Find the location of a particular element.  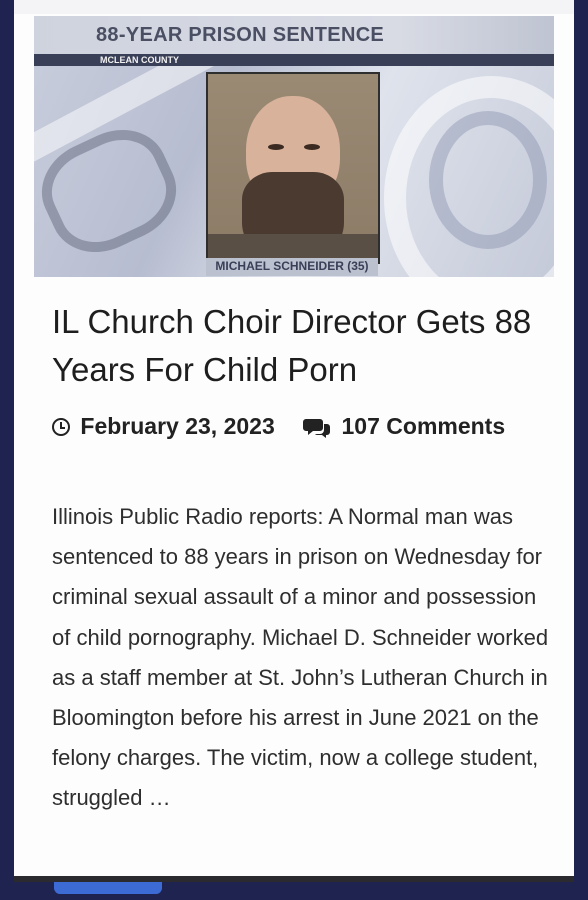

card-top-strip is located at coordinates (294, 7).